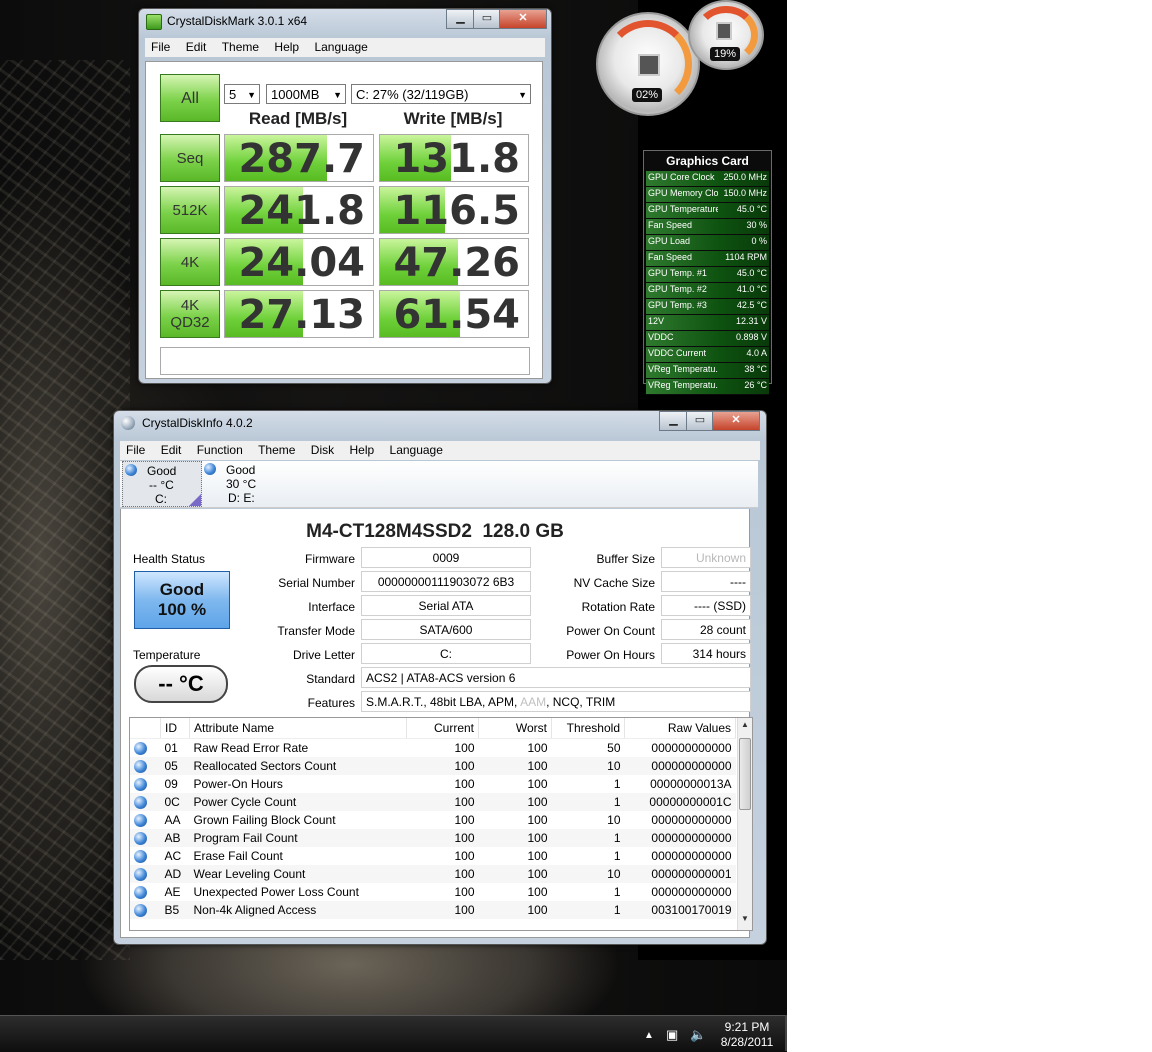  I want to click on 512k-write-result: 116.5, so click(454, 210).